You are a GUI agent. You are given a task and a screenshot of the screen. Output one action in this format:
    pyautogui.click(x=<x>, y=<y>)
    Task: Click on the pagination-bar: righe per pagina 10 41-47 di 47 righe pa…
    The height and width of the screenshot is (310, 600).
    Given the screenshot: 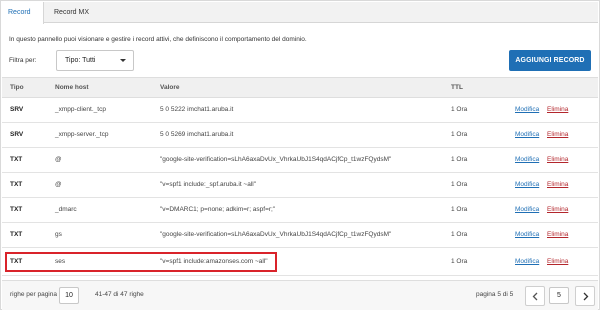 What is the action you would take?
    pyautogui.click(x=300, y=295)
    